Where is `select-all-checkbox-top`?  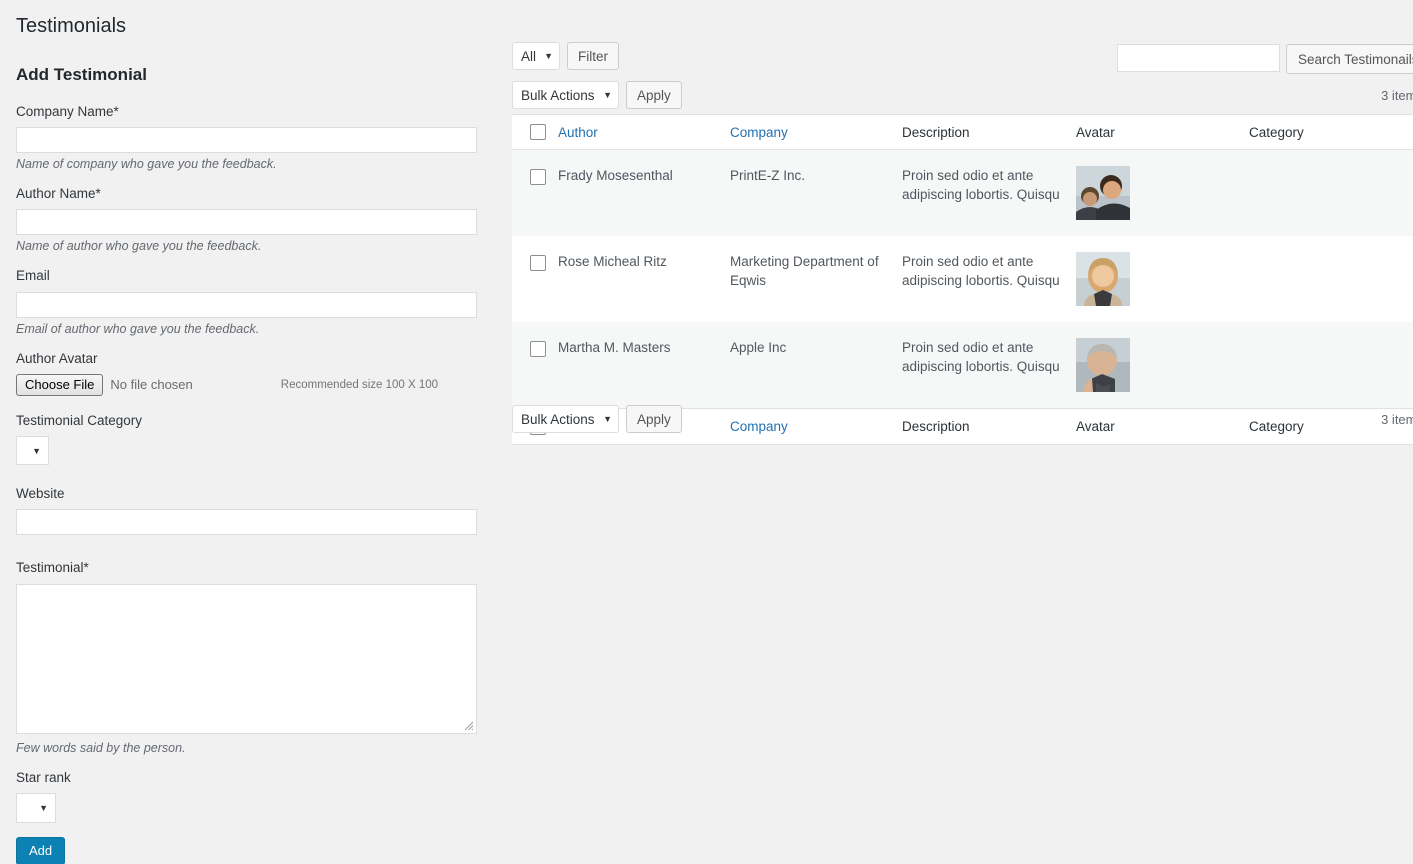 select-all-checkbox-top is located at coordinates (538, 132).